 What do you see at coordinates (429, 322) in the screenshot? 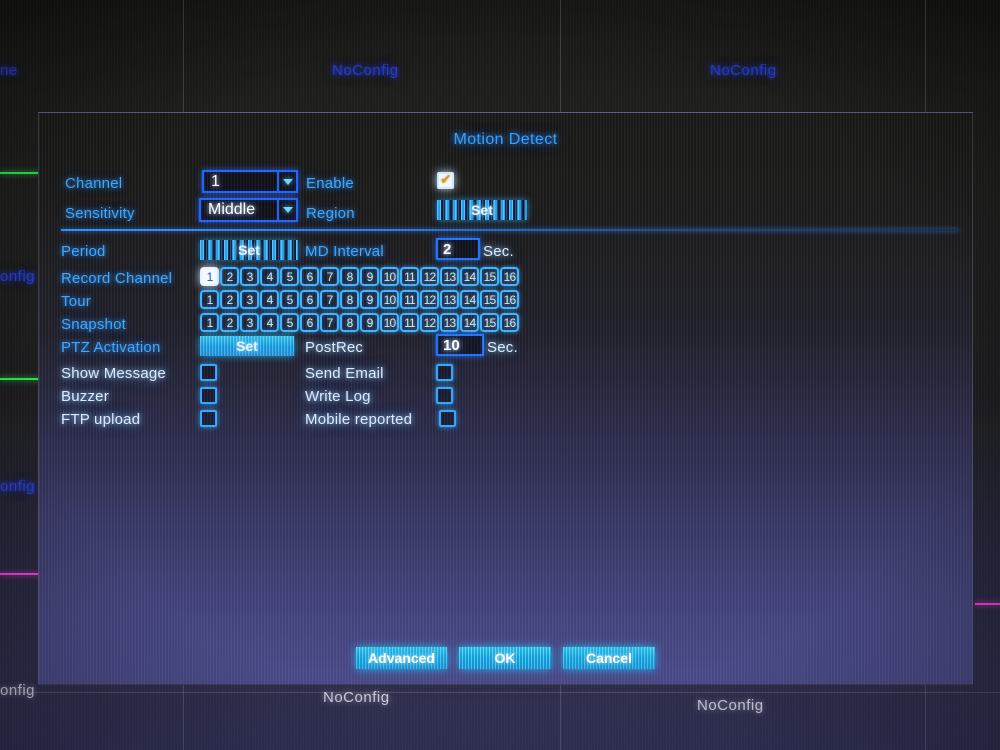
I see `snapshot-chip-12: 12` at bounding box center [429, 322].